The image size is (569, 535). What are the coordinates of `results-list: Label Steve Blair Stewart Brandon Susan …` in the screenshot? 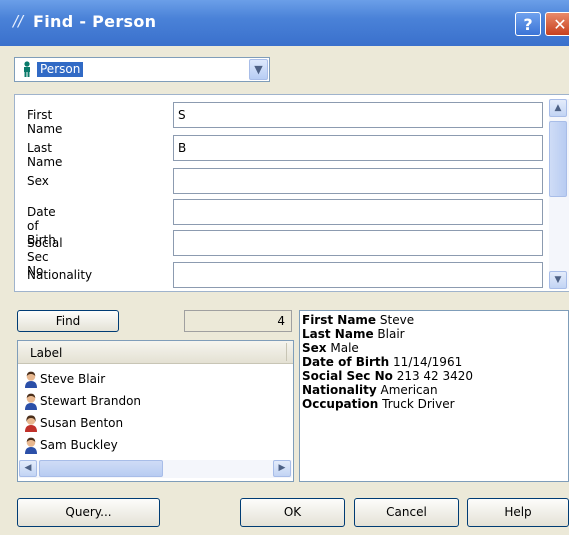 It's located at (155, 411).